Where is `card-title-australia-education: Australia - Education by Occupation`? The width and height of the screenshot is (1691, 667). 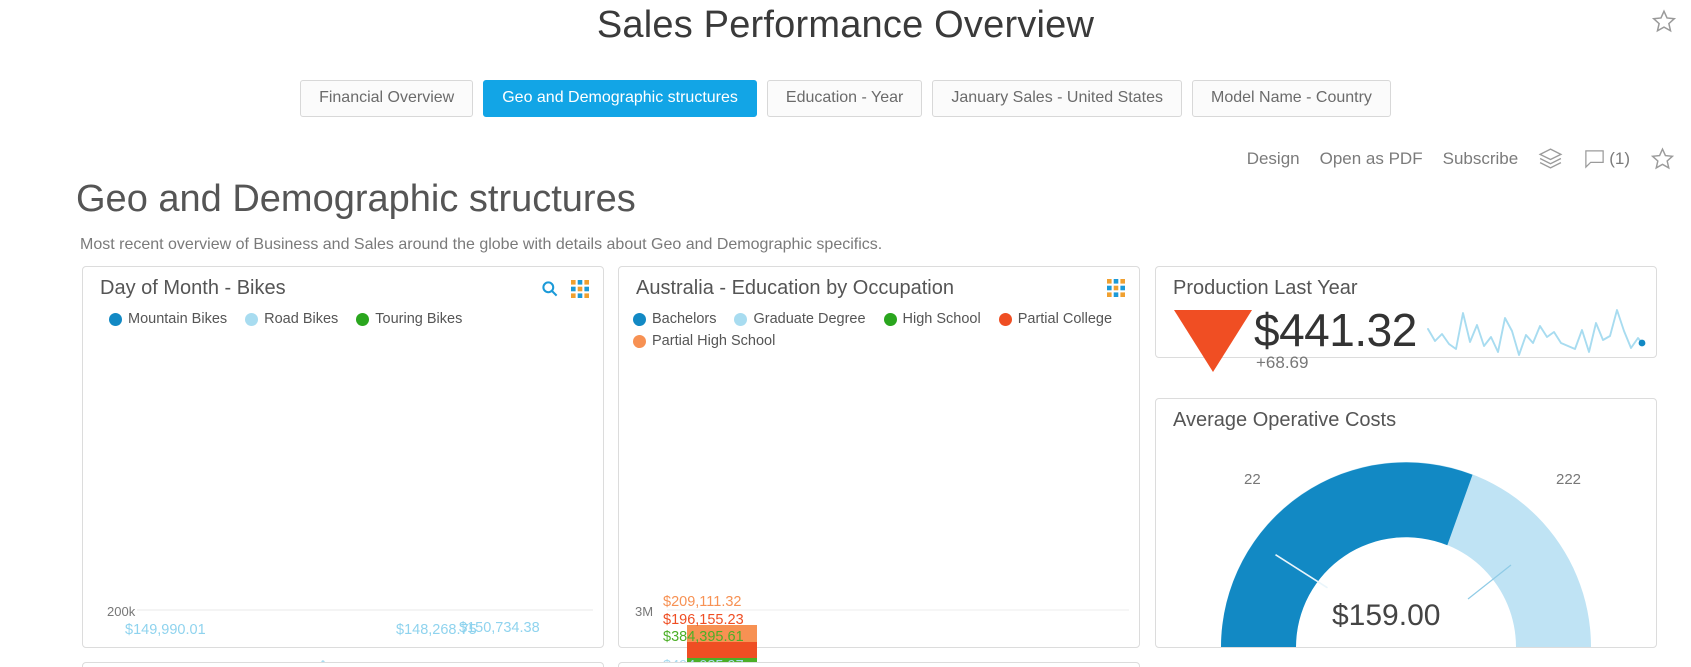 card-title-australia-education: Australia - Education by Occupation is located at coordinates (795, 288).